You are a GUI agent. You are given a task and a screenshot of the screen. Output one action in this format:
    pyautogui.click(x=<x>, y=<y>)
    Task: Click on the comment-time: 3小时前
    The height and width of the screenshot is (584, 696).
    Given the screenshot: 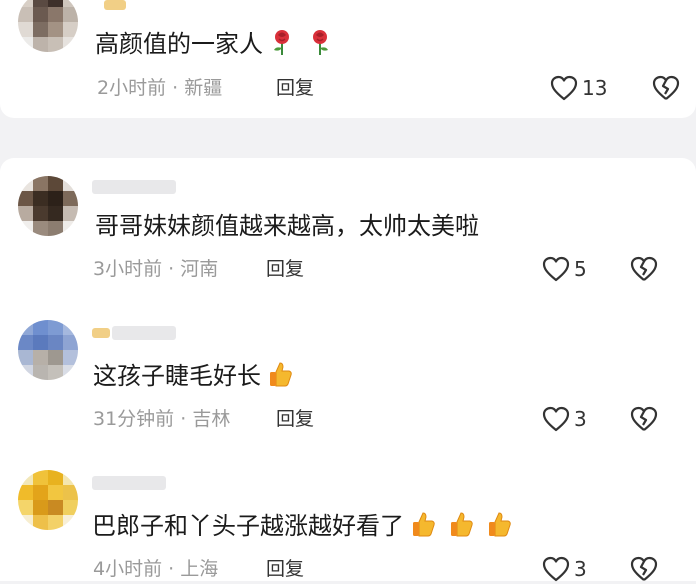 What is the action you would take?
    pyautogui.click(x=128, y=269)
    